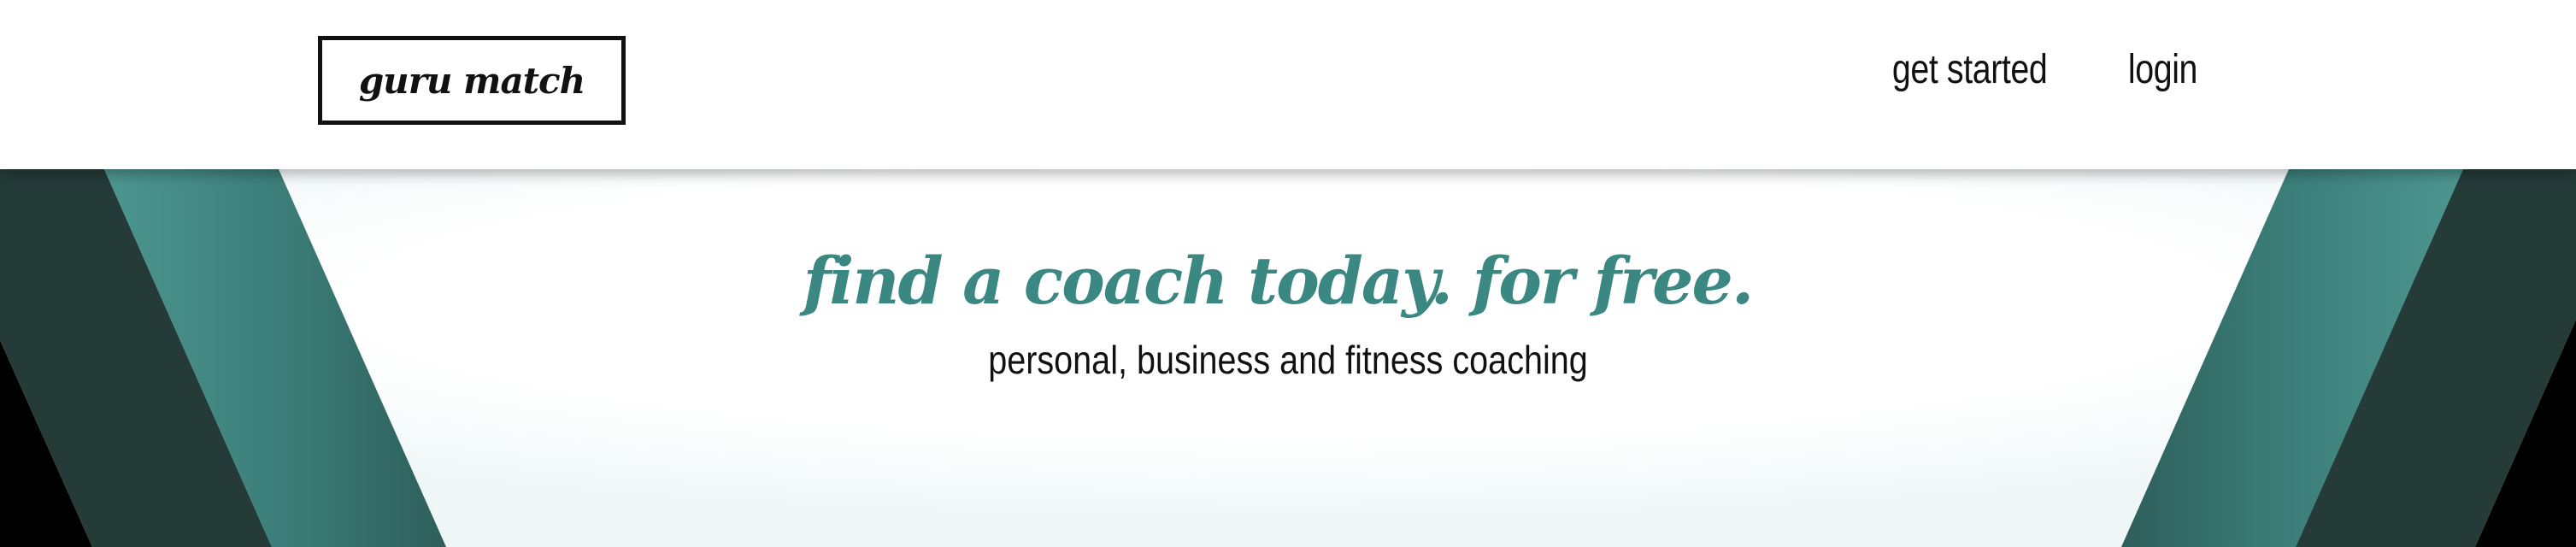  I want to click on logo-text: guru match, so click(471, 80).